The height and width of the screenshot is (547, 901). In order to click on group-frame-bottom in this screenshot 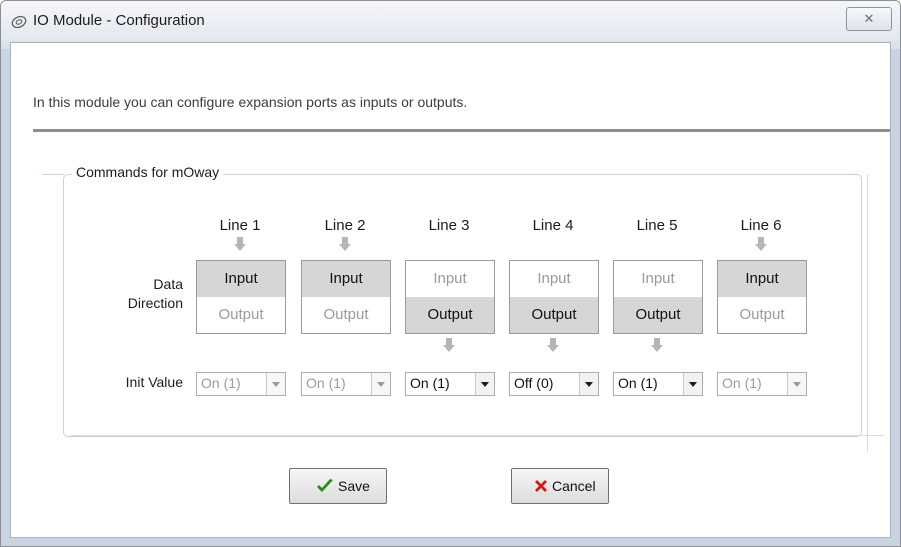, I will do `click(477, 435)`.